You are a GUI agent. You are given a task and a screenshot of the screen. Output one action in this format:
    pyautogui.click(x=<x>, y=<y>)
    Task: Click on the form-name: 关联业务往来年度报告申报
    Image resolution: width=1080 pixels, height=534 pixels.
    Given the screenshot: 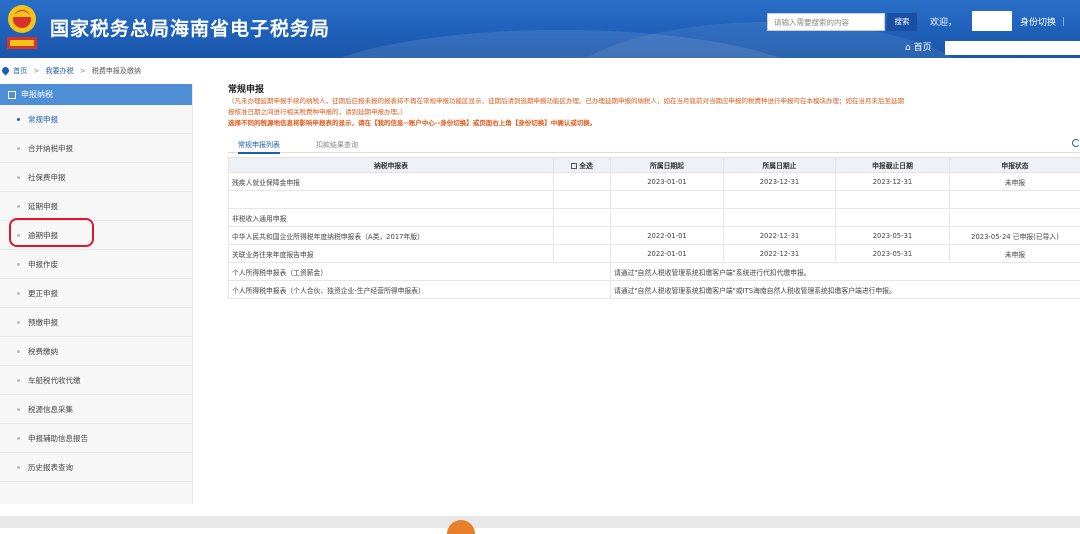 What is the action you would take?
    pyautogui.click(x=391, y=254)
    